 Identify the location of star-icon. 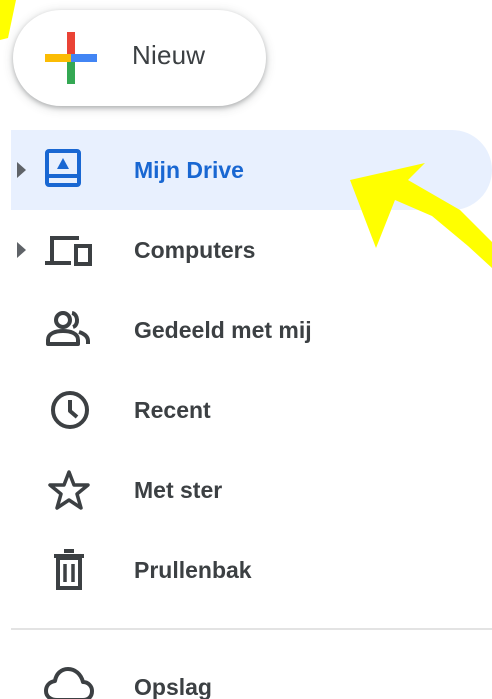
(69, 490).